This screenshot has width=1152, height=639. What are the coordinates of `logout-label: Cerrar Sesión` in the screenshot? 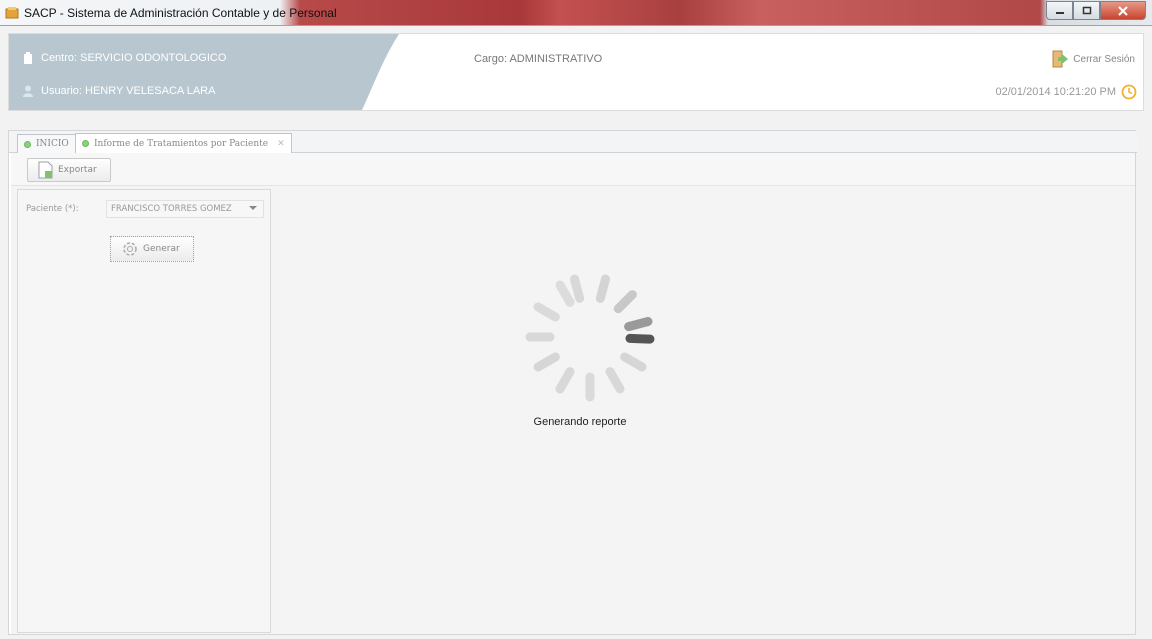 It's located at (1104, 59).